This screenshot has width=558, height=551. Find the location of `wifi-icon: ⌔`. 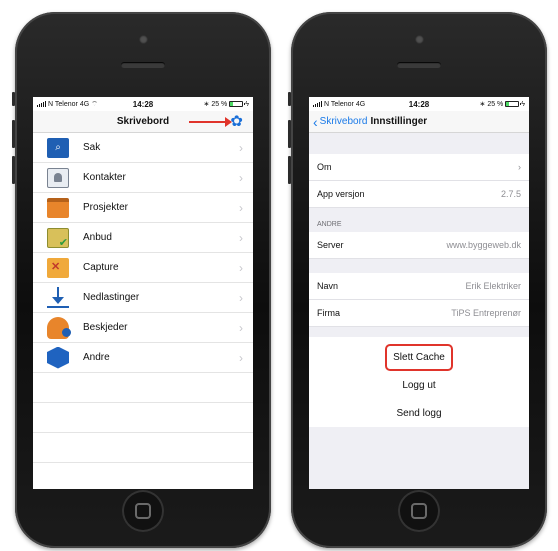

wifi-icon: ⌔ is located at coordinates (94, 104).